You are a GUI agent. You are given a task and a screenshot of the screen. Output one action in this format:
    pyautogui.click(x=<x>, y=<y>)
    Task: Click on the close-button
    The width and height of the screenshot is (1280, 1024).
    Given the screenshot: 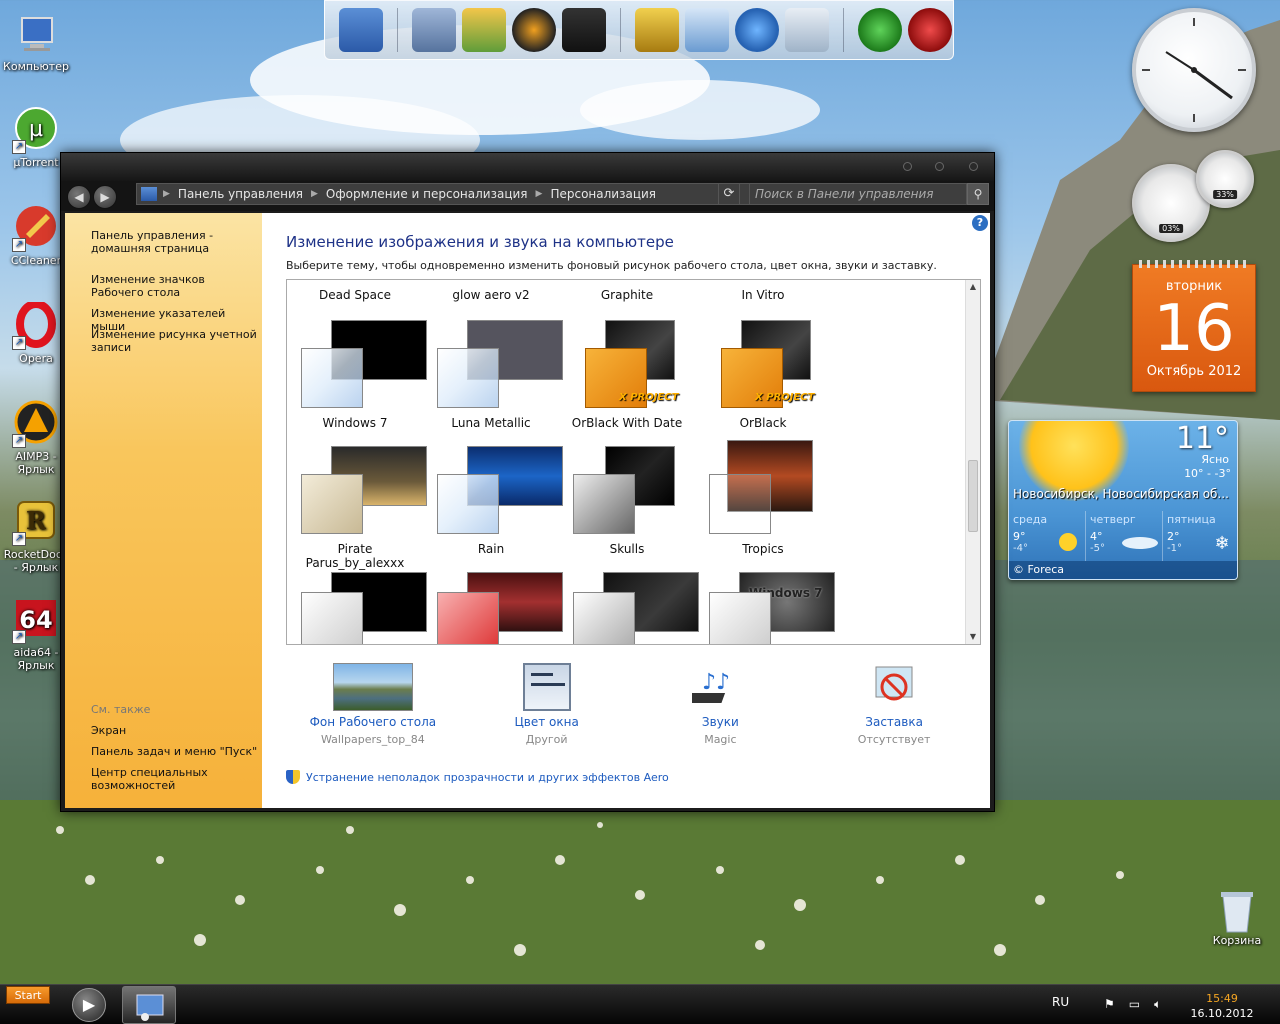 What is the action you would take?
    pyautogui.click(x=973, y=166)
    